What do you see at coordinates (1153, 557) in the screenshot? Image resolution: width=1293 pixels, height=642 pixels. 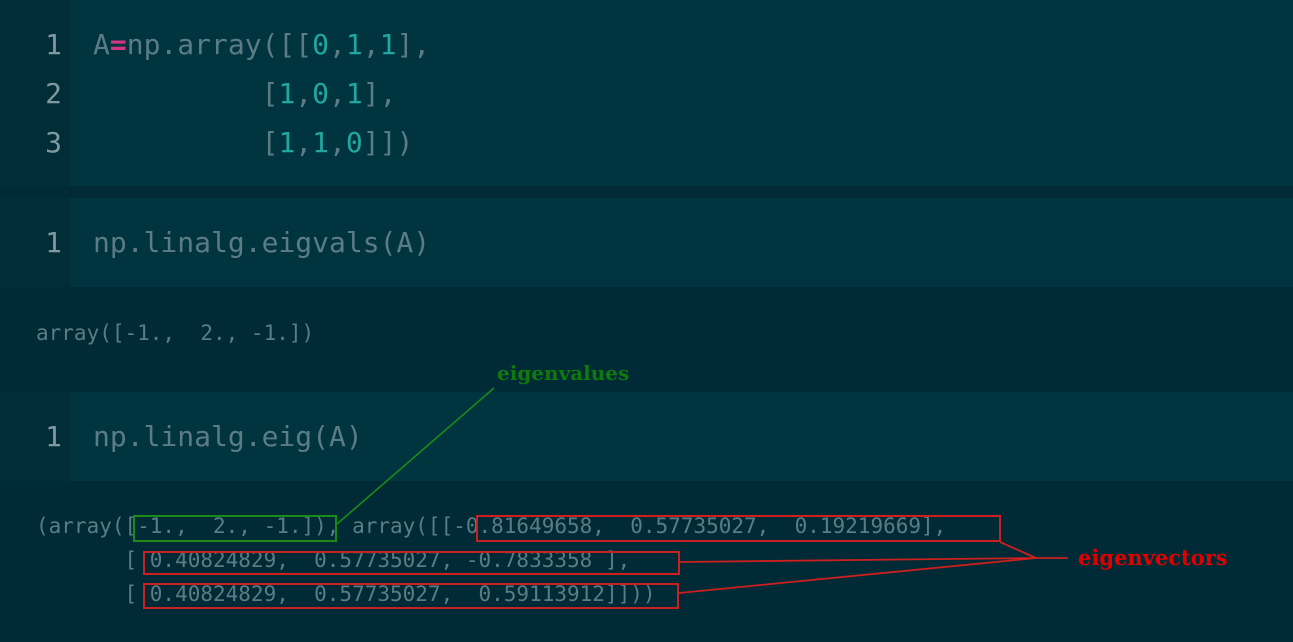 I see `eigenvectors-label: eigenvectors` at bounding box center [1153, 557].